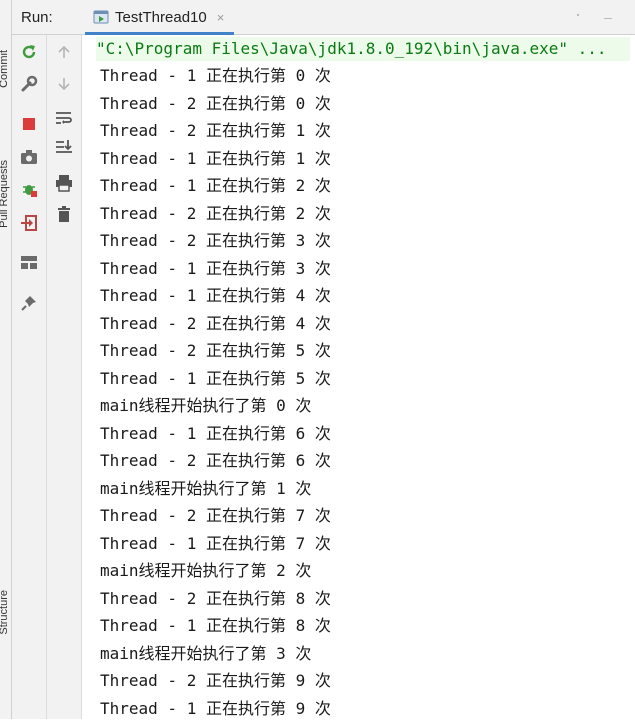 This screenshot has height=722, width=635. I want to click on console-line: main线程开始执行了第 0 次, so click(367, 406).